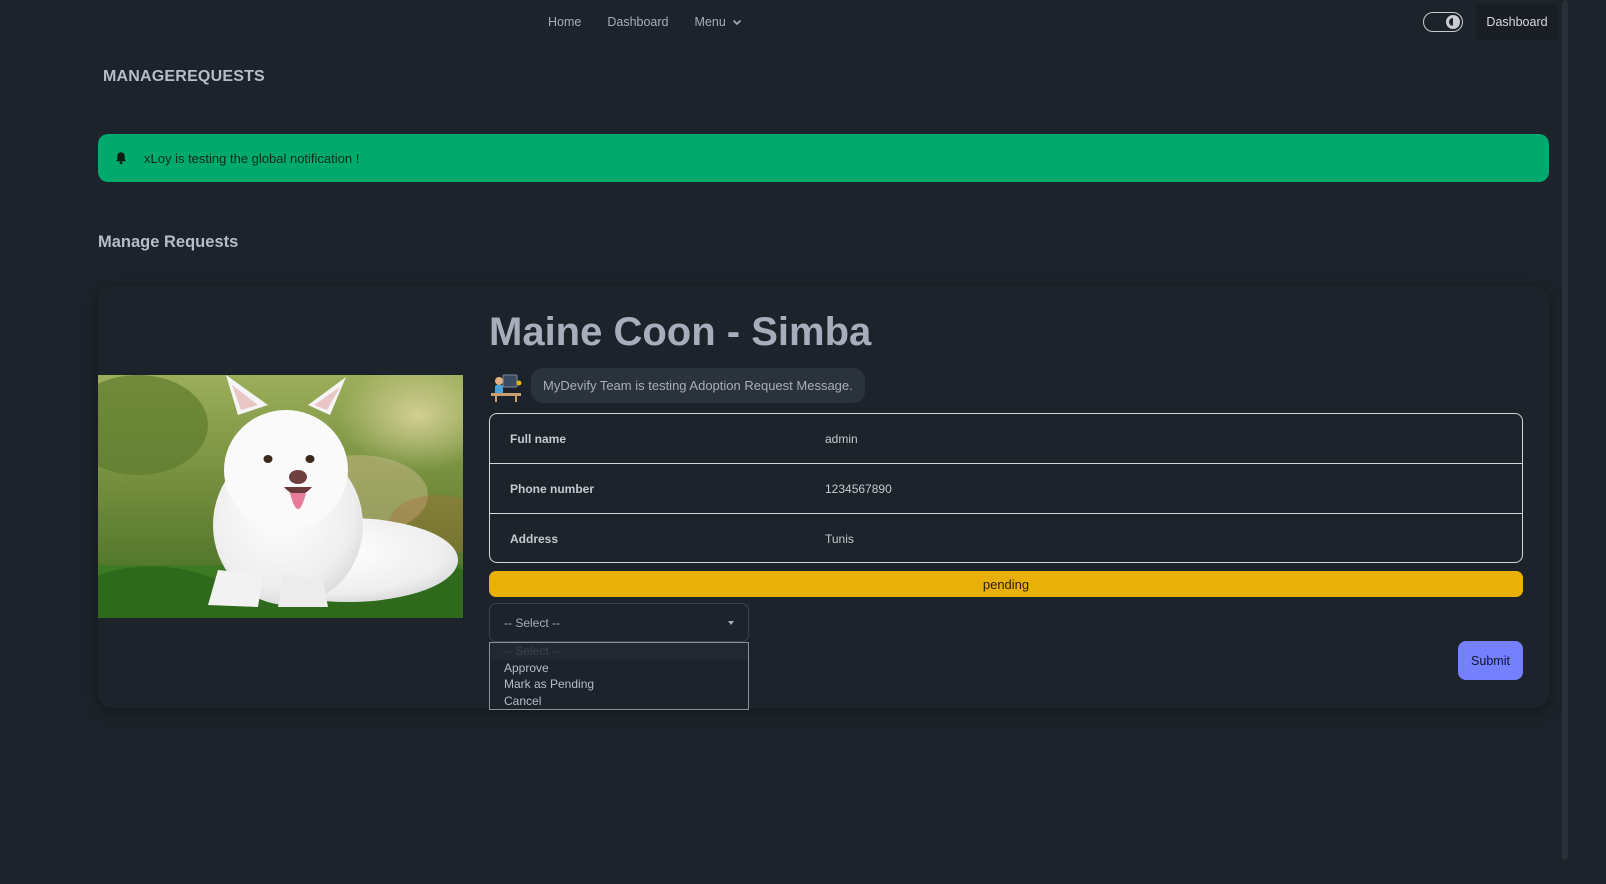 The image size is (1606, 884). What do you see at coordinates (538, 438) in the screenshot?
I see `field-label: Full name` at bounding box center [538, 438].